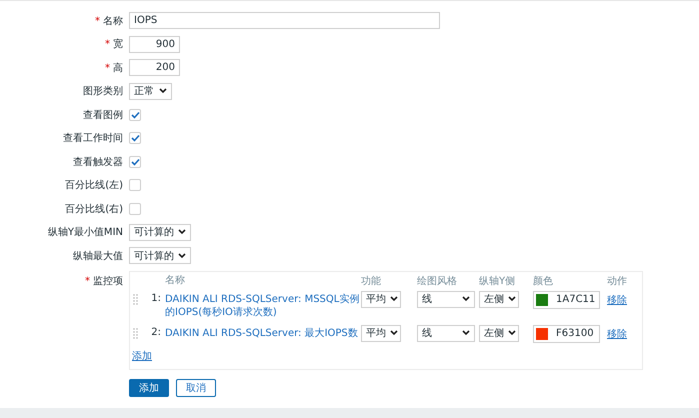 This screenshot has width=699, height=418. What do you see at coordinates (142, 356) in the screenshot?
I see `add-link: 添加` at bounding box center [142, 356].